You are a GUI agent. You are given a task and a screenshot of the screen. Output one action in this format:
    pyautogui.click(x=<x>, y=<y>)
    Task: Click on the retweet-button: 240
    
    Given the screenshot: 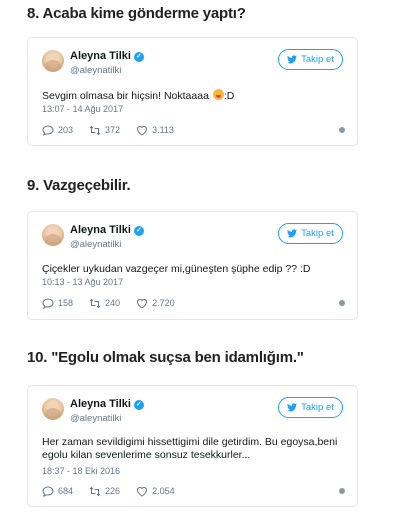 What is the action you would take?
    pyautogui.click(x=104, y=303)
    